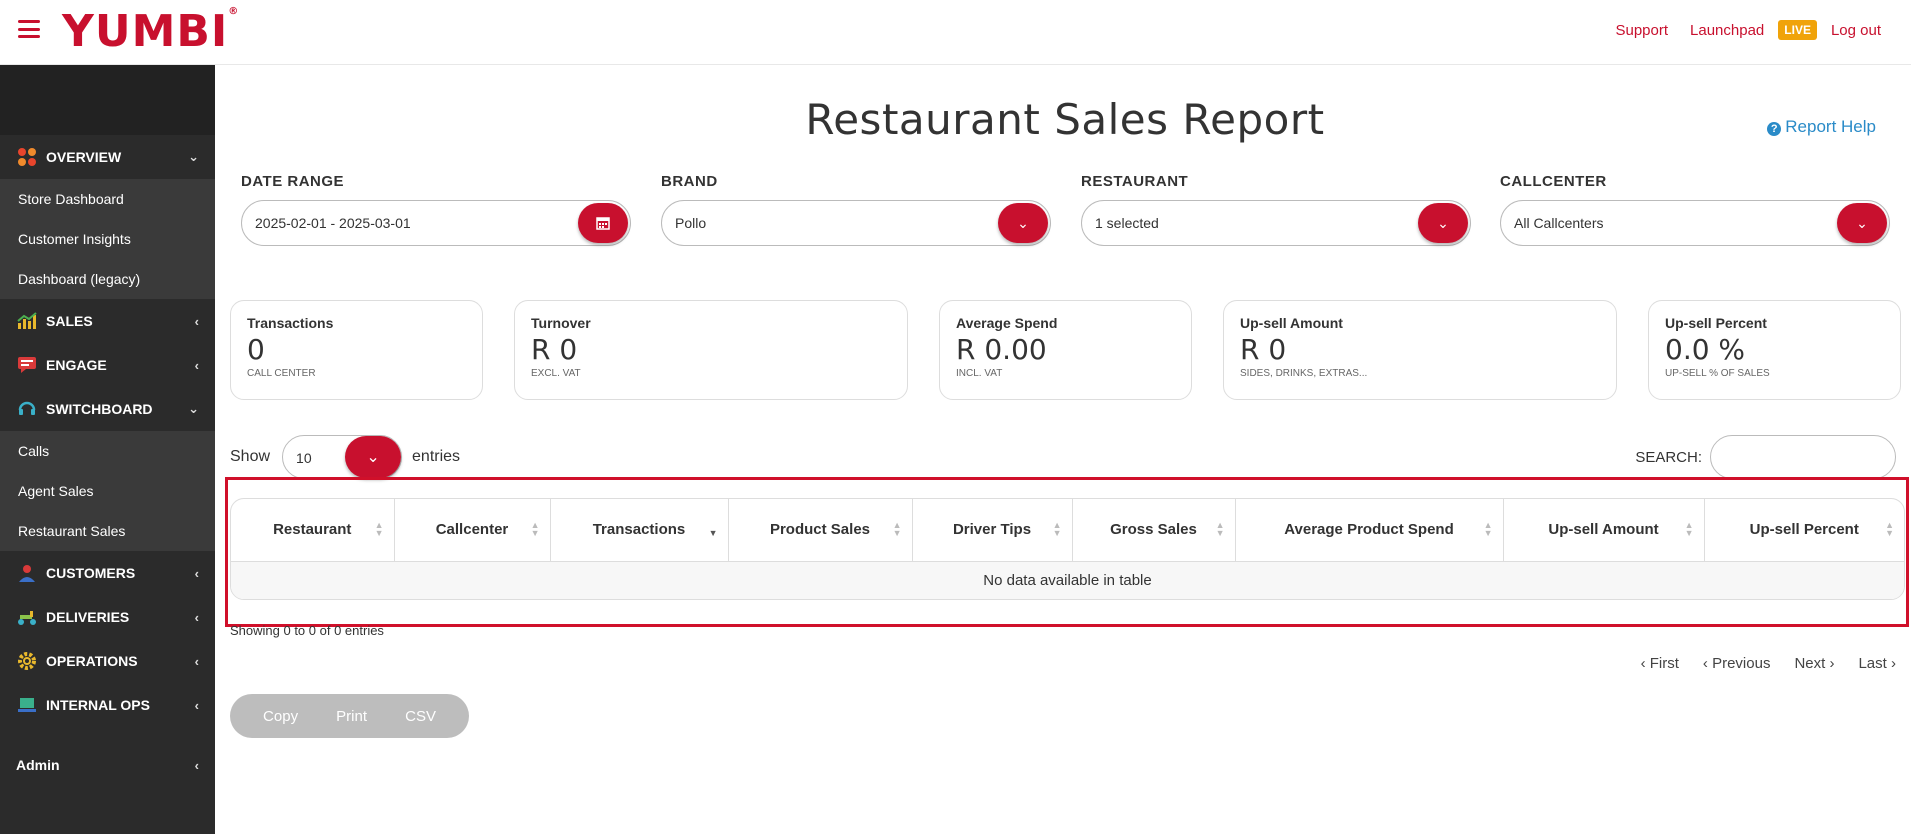 Image resolution: width=1911 pixels, height=834 pixels. Describe the element at coordinates (436, 223) in the screenshot. I see `date-range-input: 2025-02-01 - 2025-03-01` at that location.